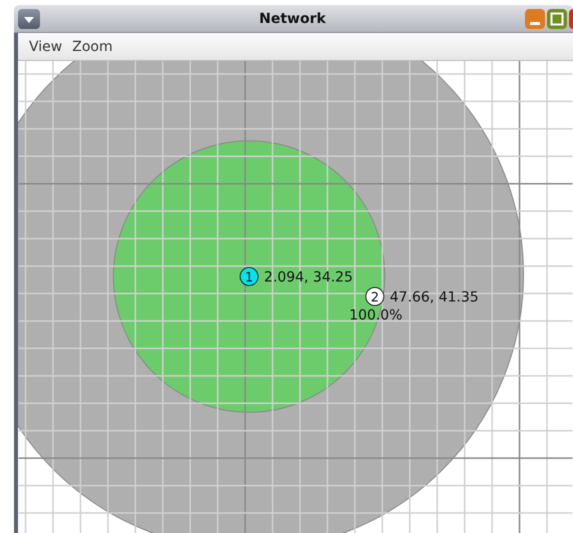 This screenshot has height=533, width=573. I want to click on menu-item: View, so click(45, 46).